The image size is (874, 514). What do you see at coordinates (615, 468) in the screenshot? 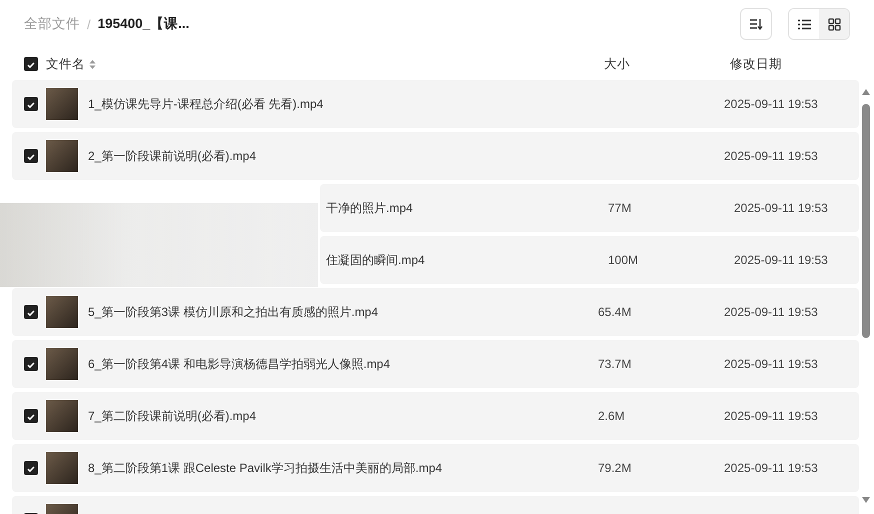
I see `file-size: 79.2M` at bounding box center [615, 468].